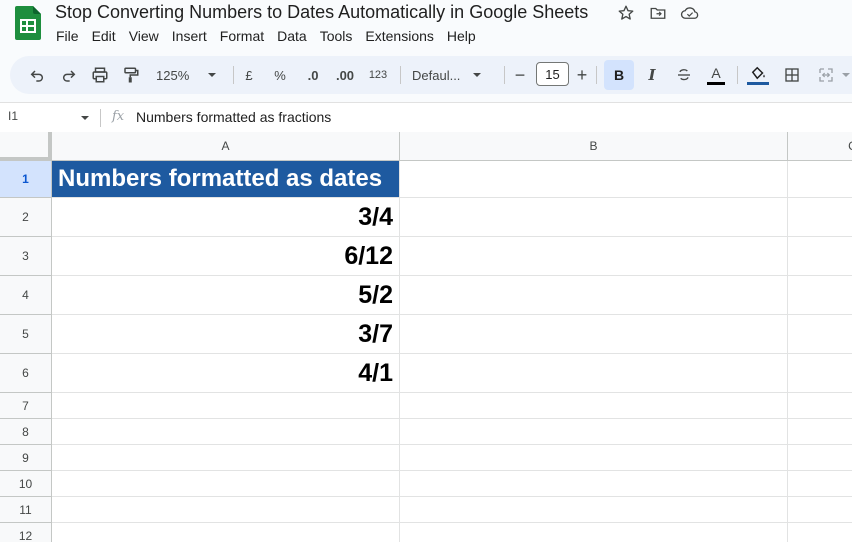 The height and width of the screenshot is (542, 852). What do you see at coordinates (26, 532) in the screenshot?
I see `row-header-12: 12` at bounding box center [26, 532].